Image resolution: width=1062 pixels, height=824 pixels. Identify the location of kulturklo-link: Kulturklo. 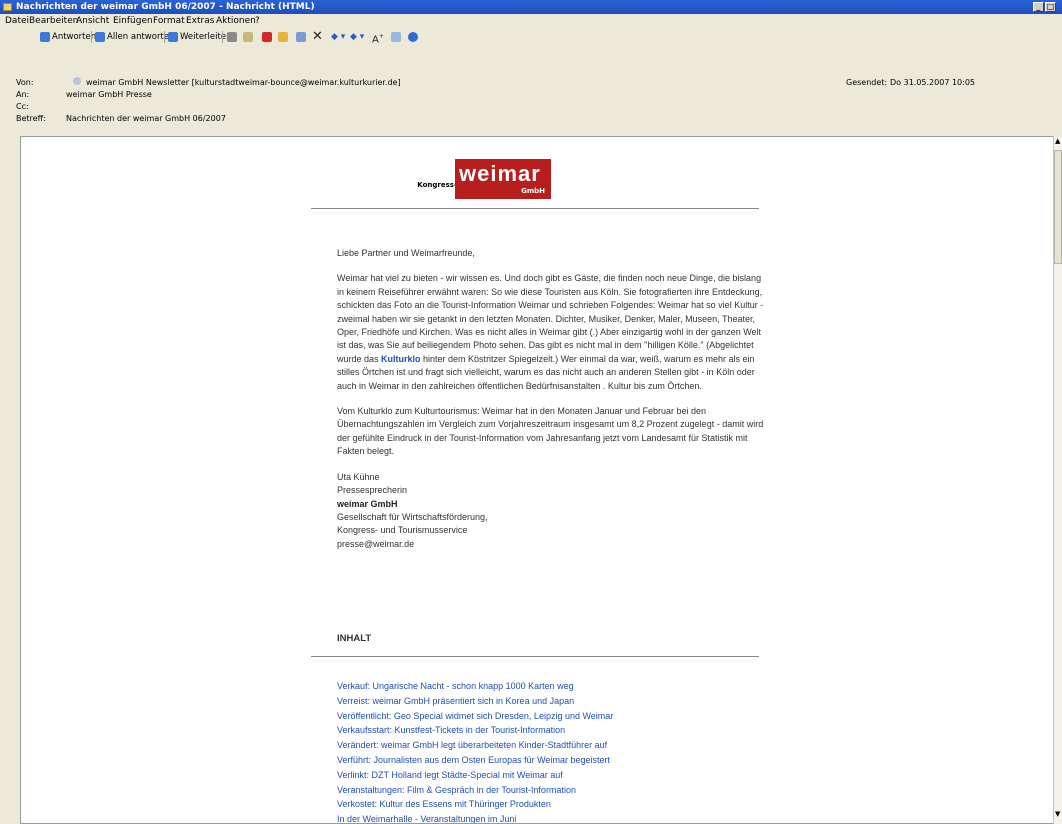
(401, 359).